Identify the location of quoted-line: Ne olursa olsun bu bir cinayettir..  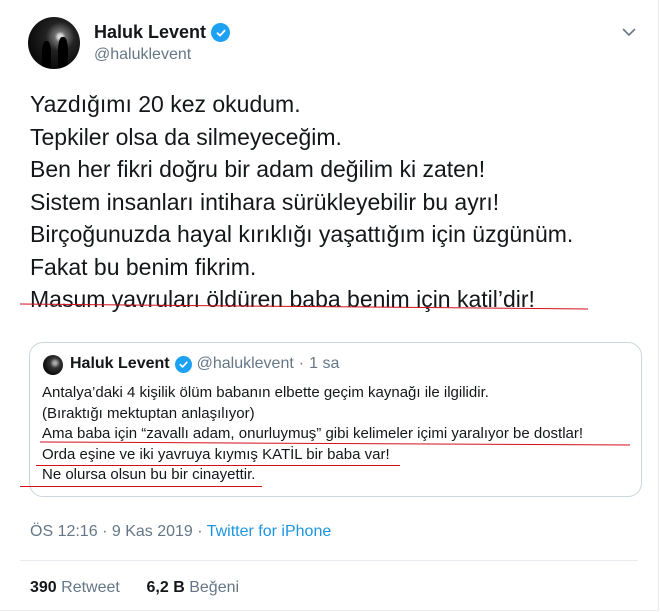
(149, 474).